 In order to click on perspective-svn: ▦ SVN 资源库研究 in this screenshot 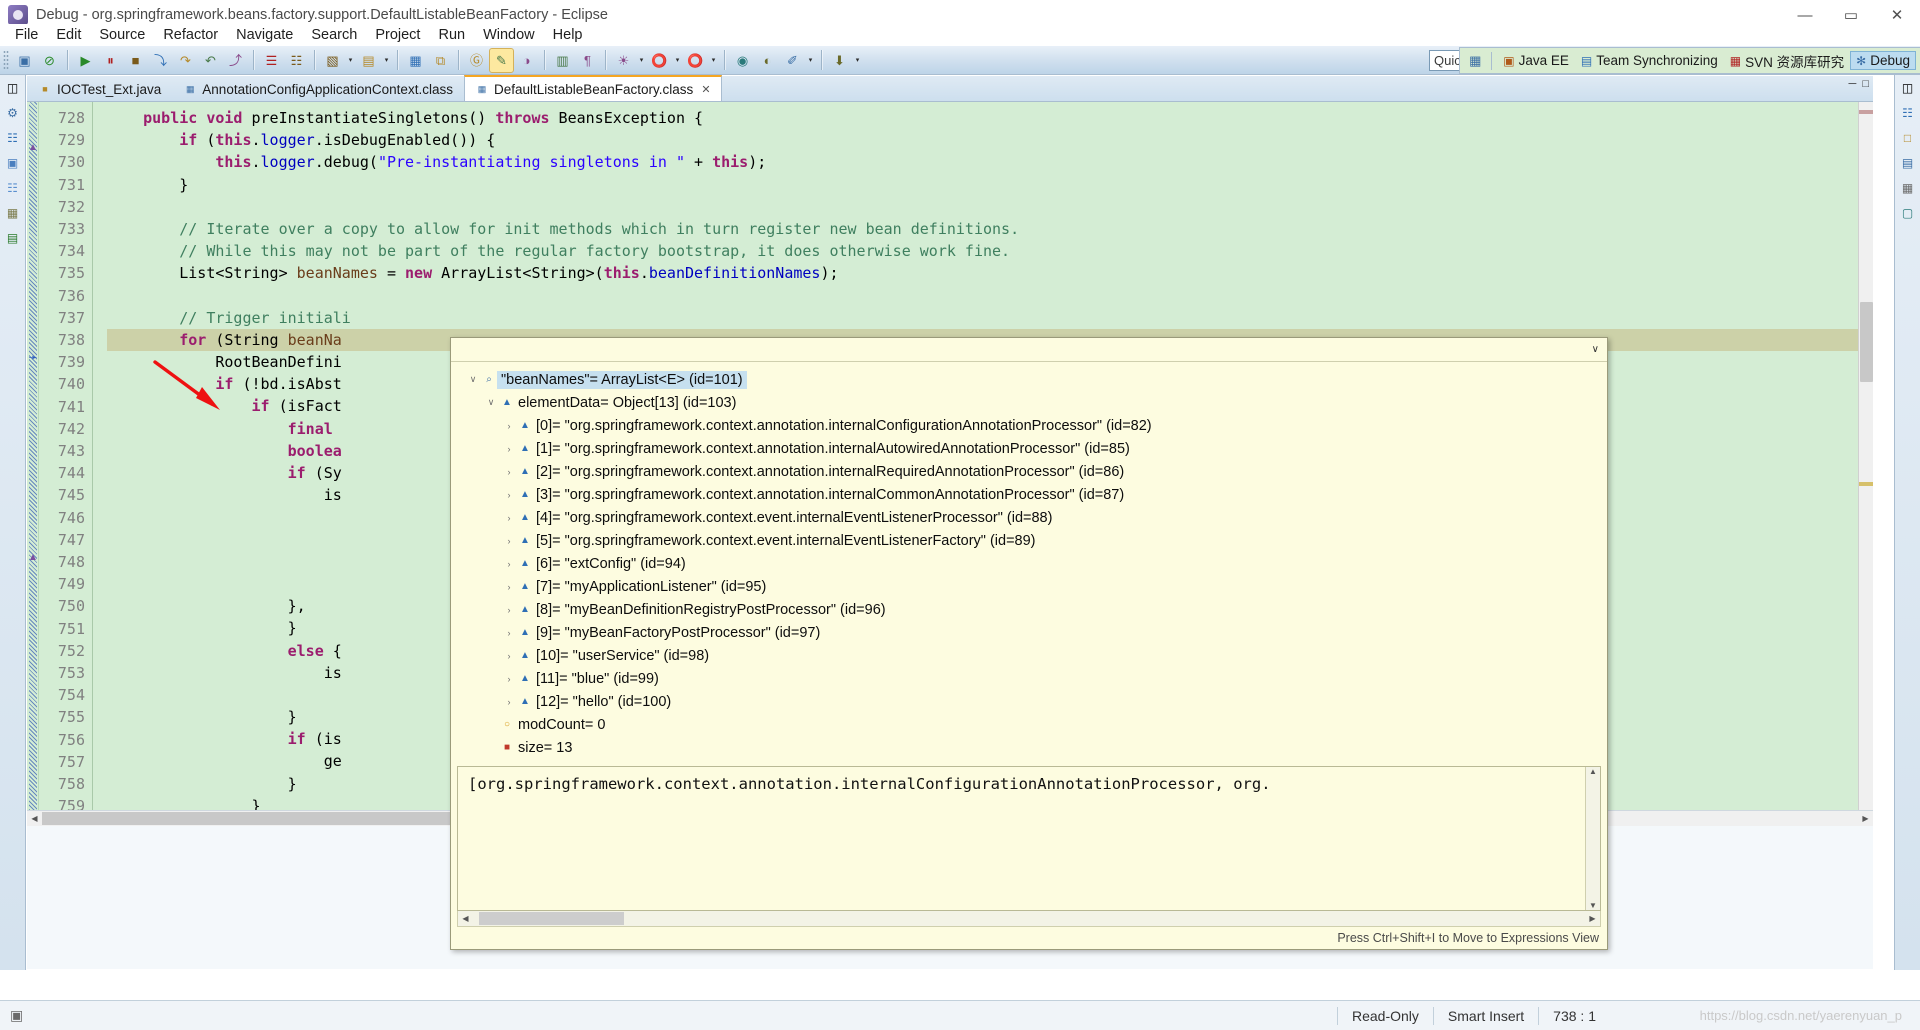, I will do `click(1787, 61)`.